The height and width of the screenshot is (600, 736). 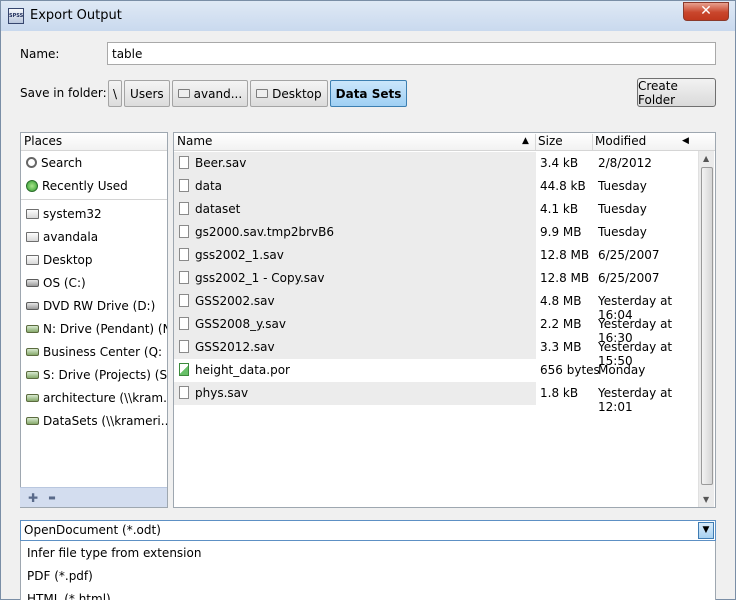 I want to click on places-toolbar: ✚ ▬, so click(x=93, y=497).